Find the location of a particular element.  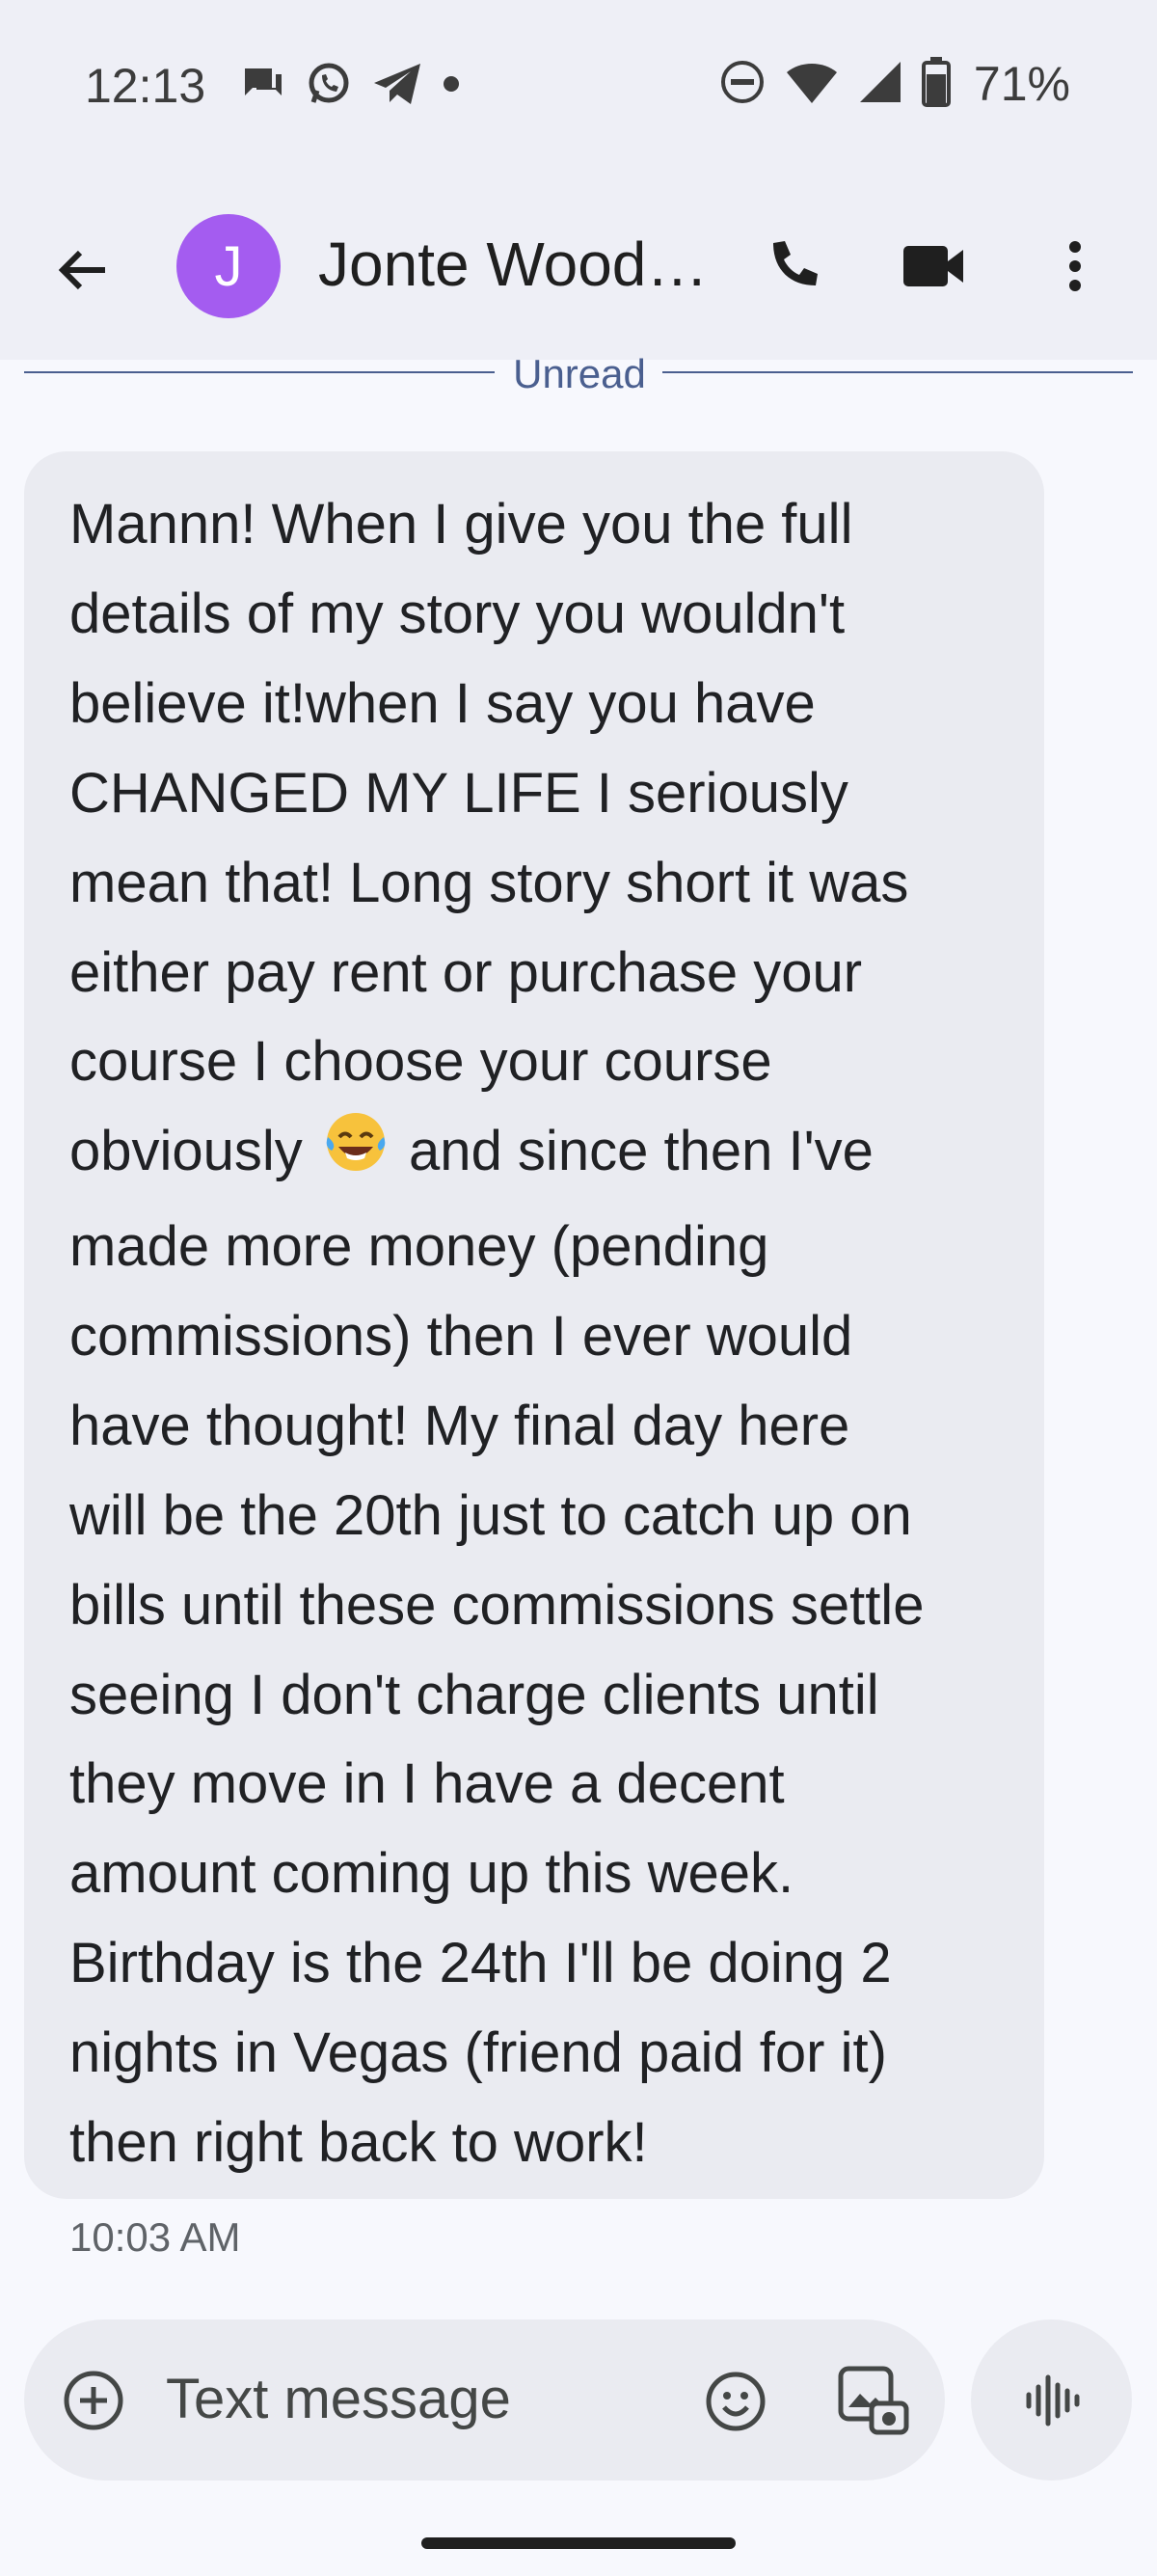

system-status-icons: 71% is located at coordinates (894, 84).